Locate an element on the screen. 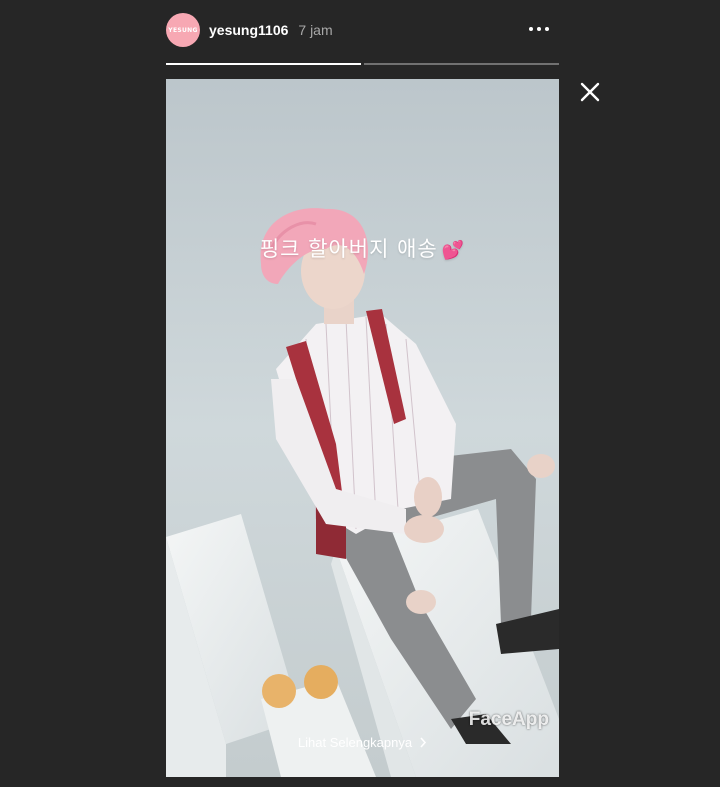 The height and width of the screenshot is (787, 720). more-horizontal-icon is located at coordinates (531, 29).